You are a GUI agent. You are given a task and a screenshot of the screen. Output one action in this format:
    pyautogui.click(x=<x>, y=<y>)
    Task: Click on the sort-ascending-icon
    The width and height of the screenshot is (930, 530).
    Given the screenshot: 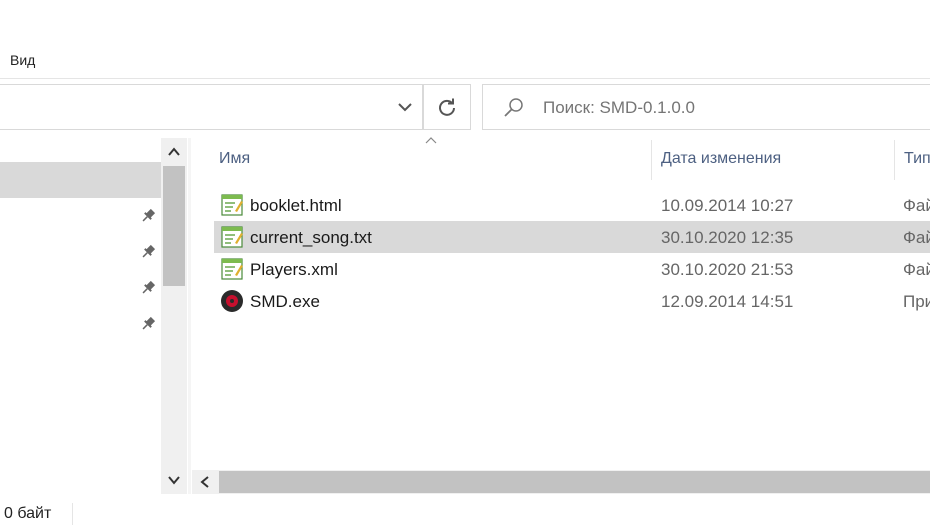 What is the action you would take?
    pyautogui.click(x=431, y=140)
    